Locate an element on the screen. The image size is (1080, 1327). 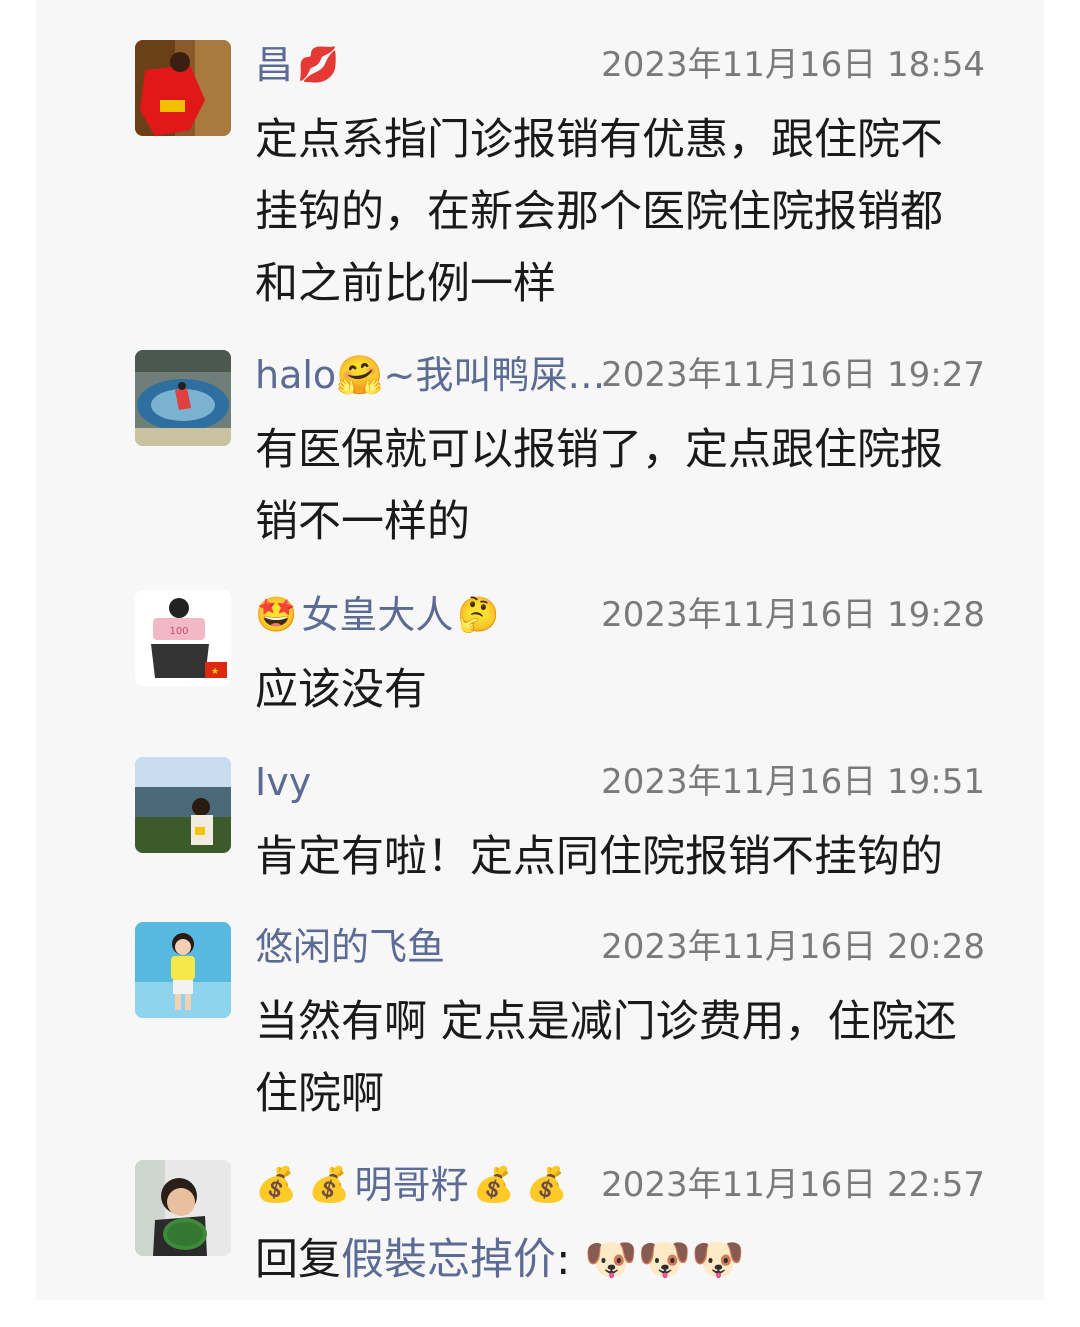
star-struck-icon: 🤩 is located at coordinates (276, 615).